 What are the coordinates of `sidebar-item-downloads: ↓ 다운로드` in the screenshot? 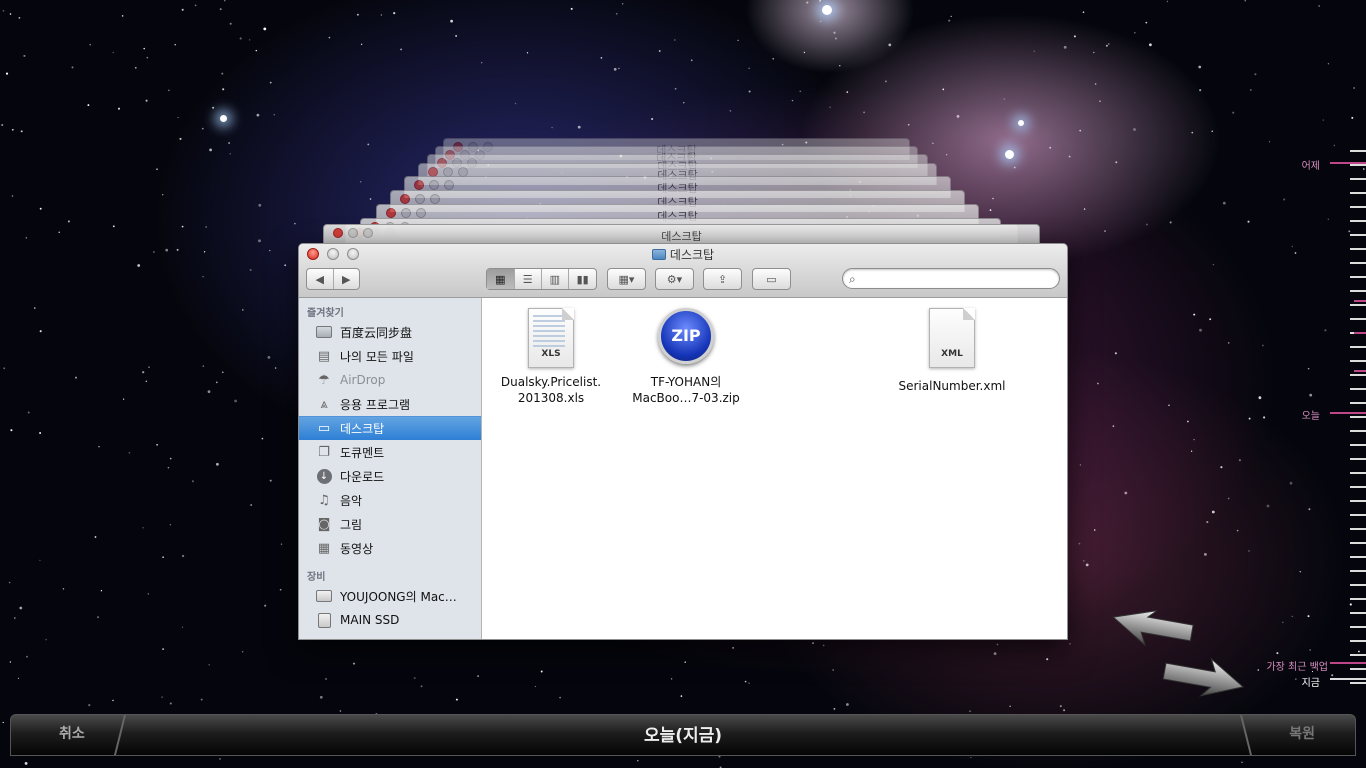 It's located at (390, 476).